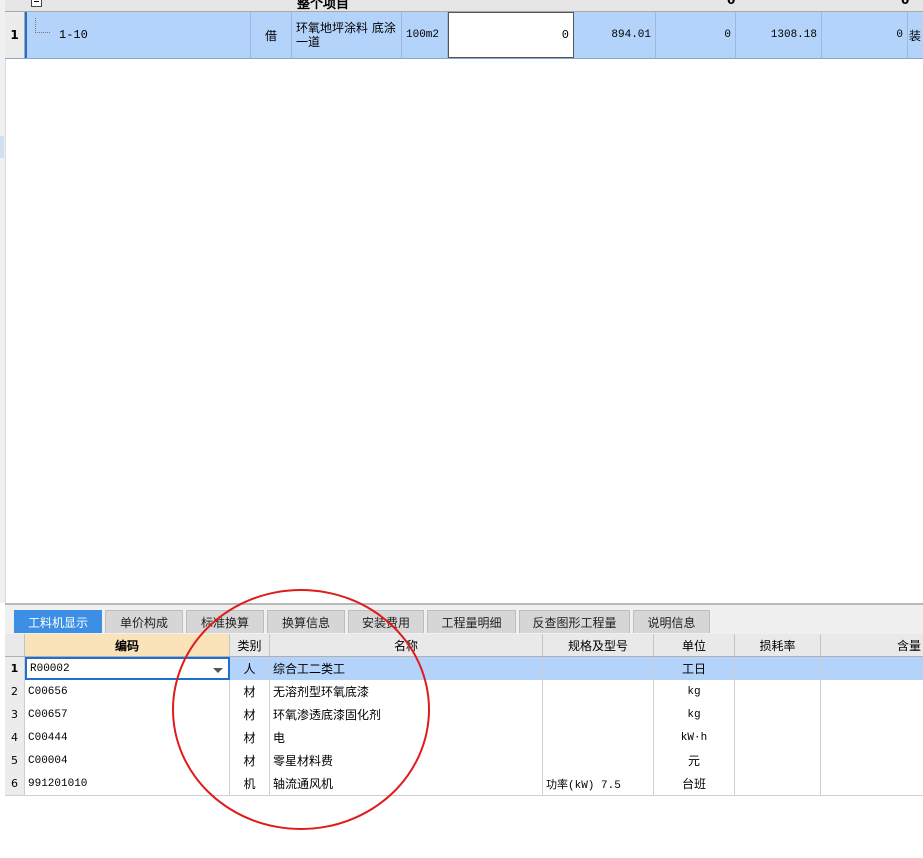 The width and height of the screenshot is (923, 858). What do you see at coordinates (511, 35) in the screenshot?
I see `quantity-input: 0` at bounding box center [511, 35].